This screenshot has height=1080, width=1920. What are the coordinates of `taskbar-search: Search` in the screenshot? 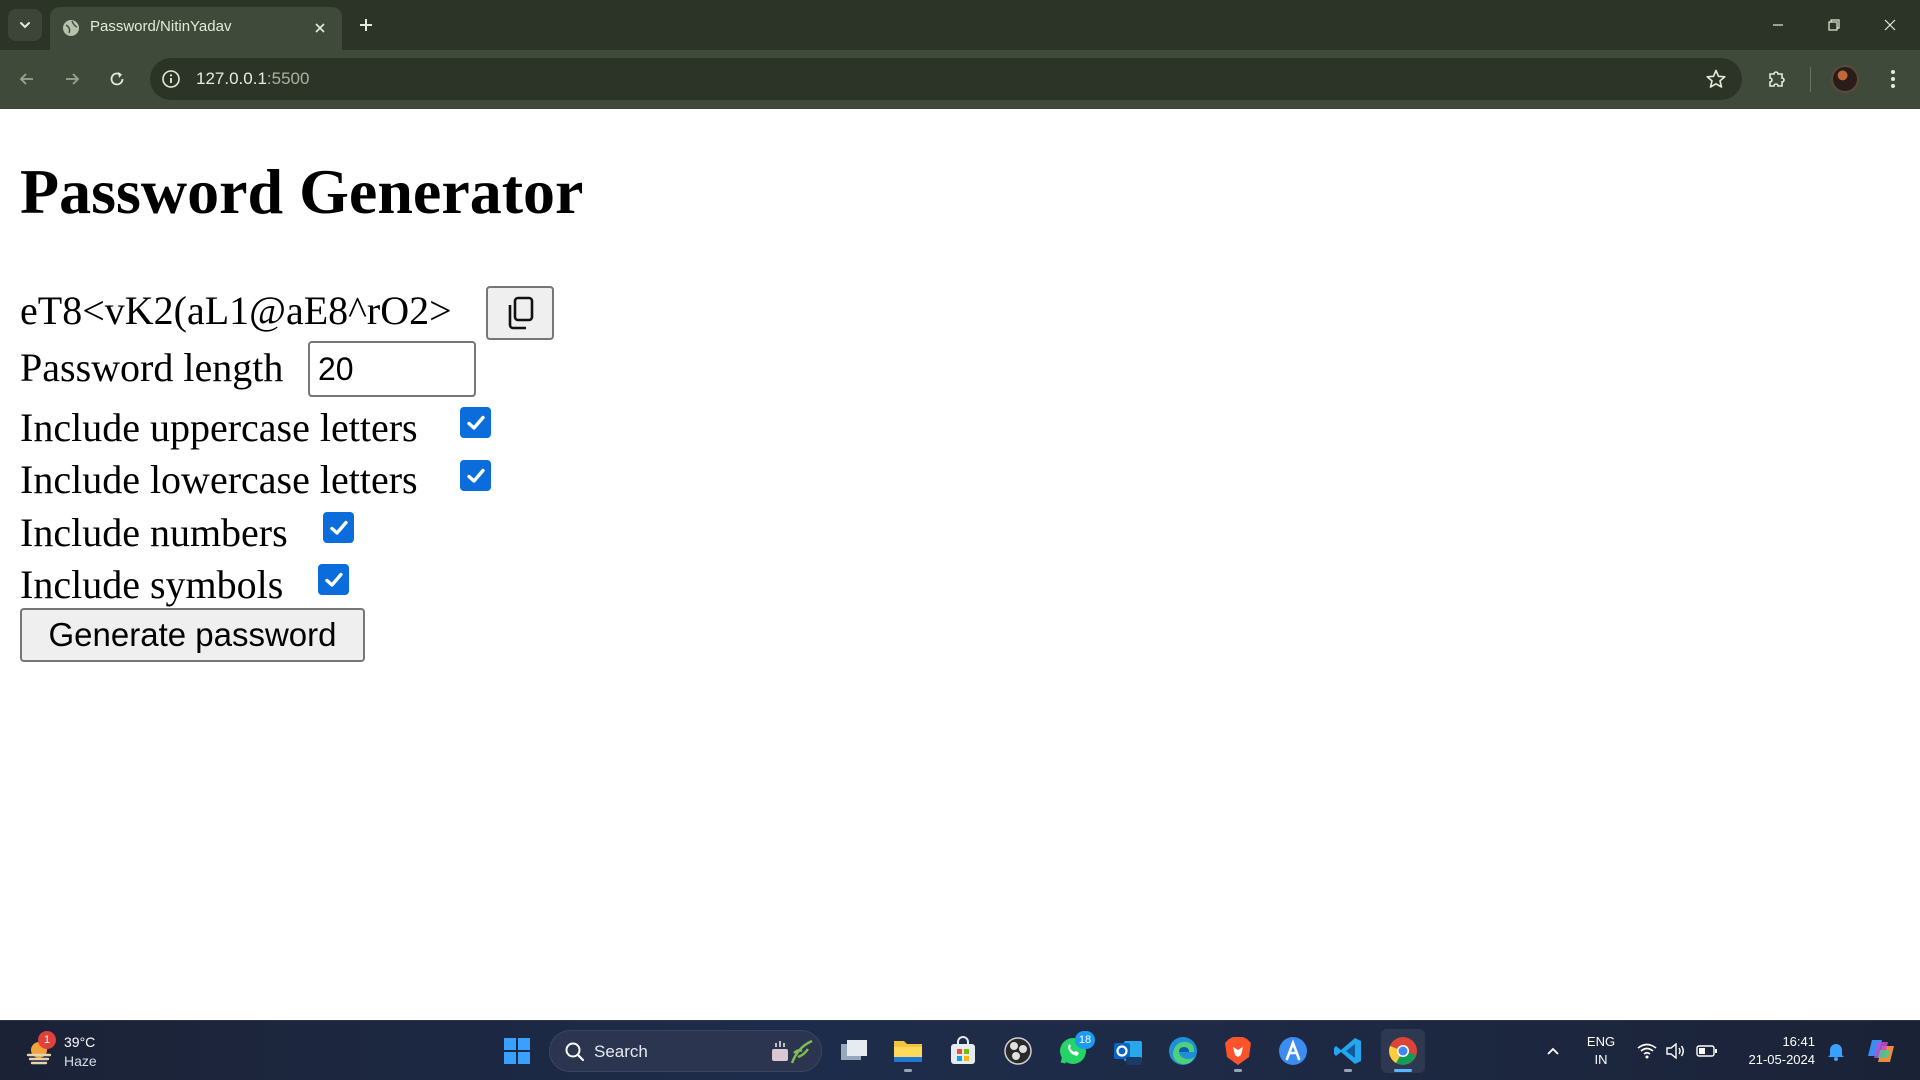 It's located at (685, 1051).